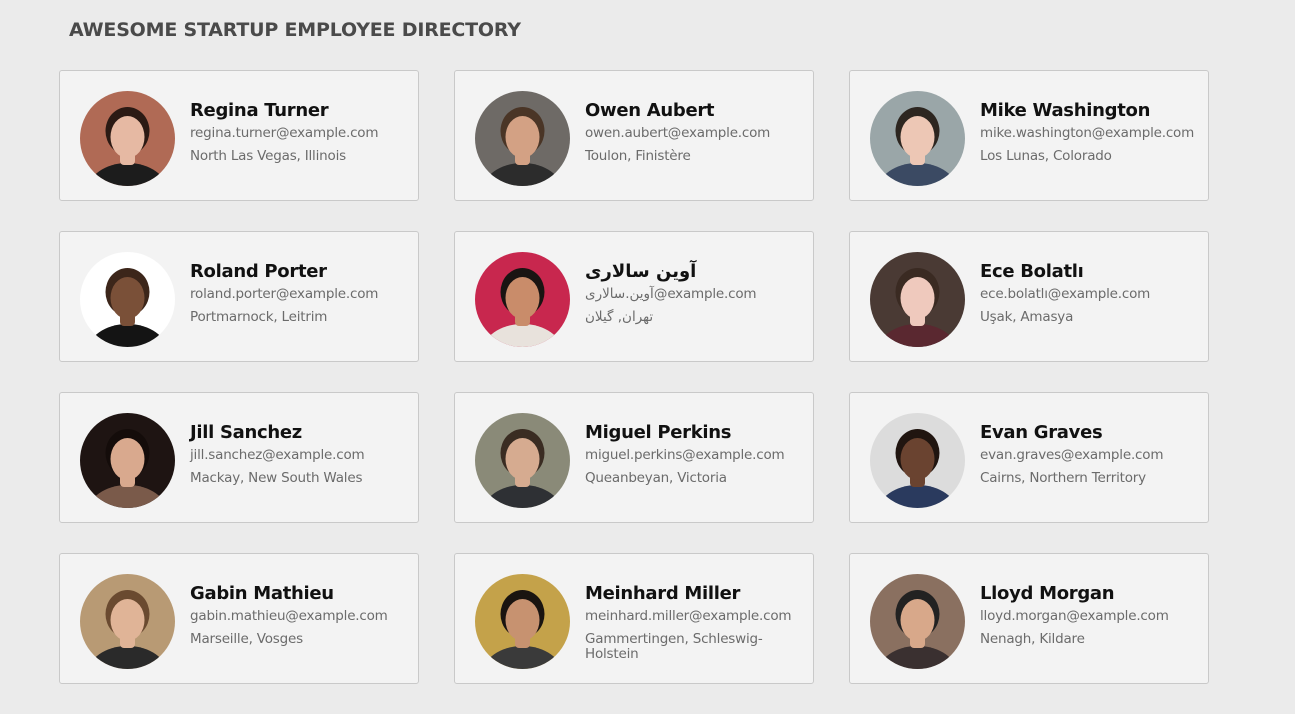  What do you see at coordinates (1032, 639) in the screenshot?
I see `employee-location: Nenagh, Kildare` at bounding box center [1032, 639].